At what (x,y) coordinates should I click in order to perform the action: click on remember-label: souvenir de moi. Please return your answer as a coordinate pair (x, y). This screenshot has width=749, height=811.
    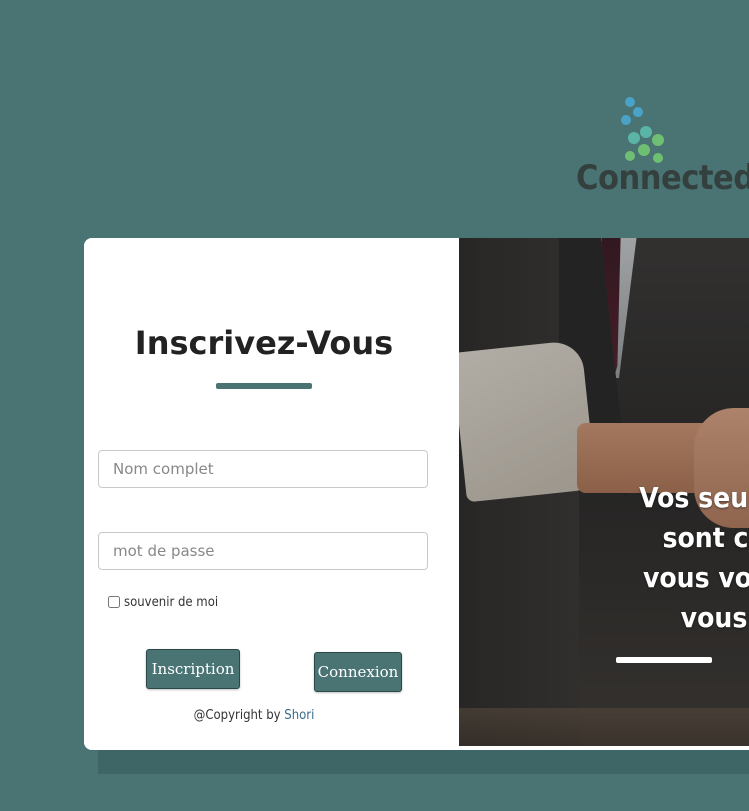
    Looking at the image, I should click on (171, 602).